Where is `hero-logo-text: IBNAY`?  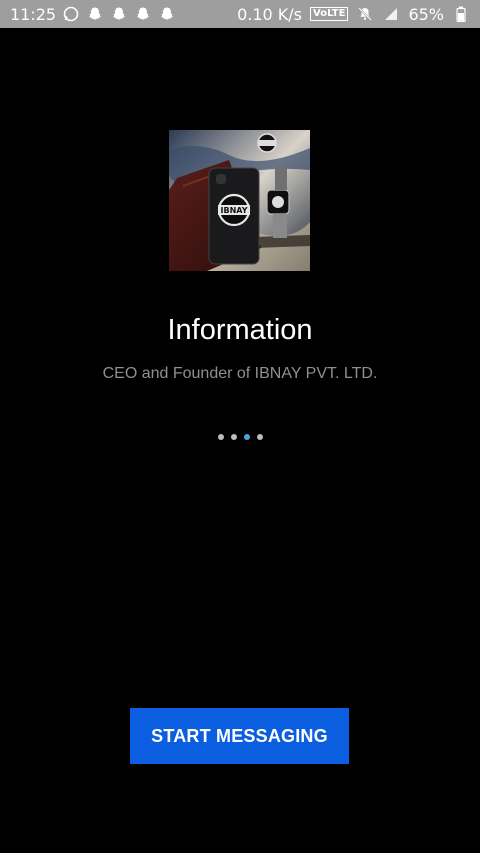
hero-logo-text: IBNAY is located at coordinates (234, 210).